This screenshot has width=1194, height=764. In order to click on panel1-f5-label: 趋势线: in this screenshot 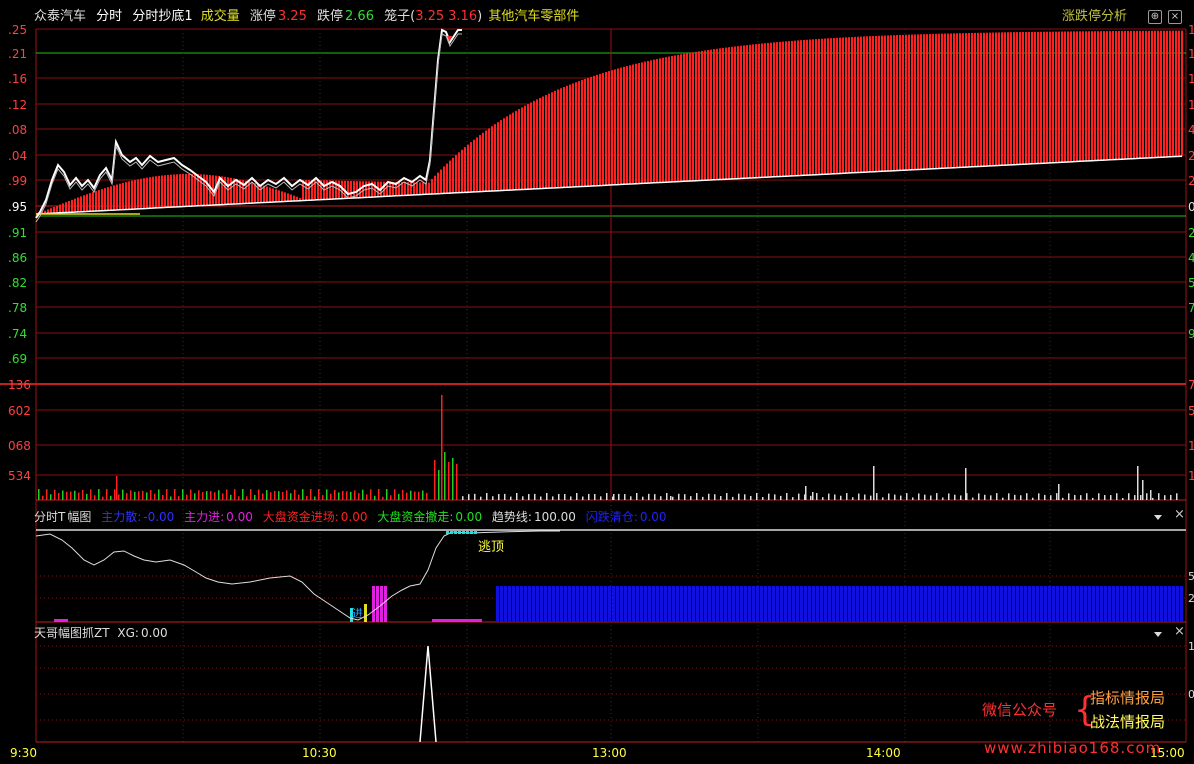, I will do `click(511, 517)`.